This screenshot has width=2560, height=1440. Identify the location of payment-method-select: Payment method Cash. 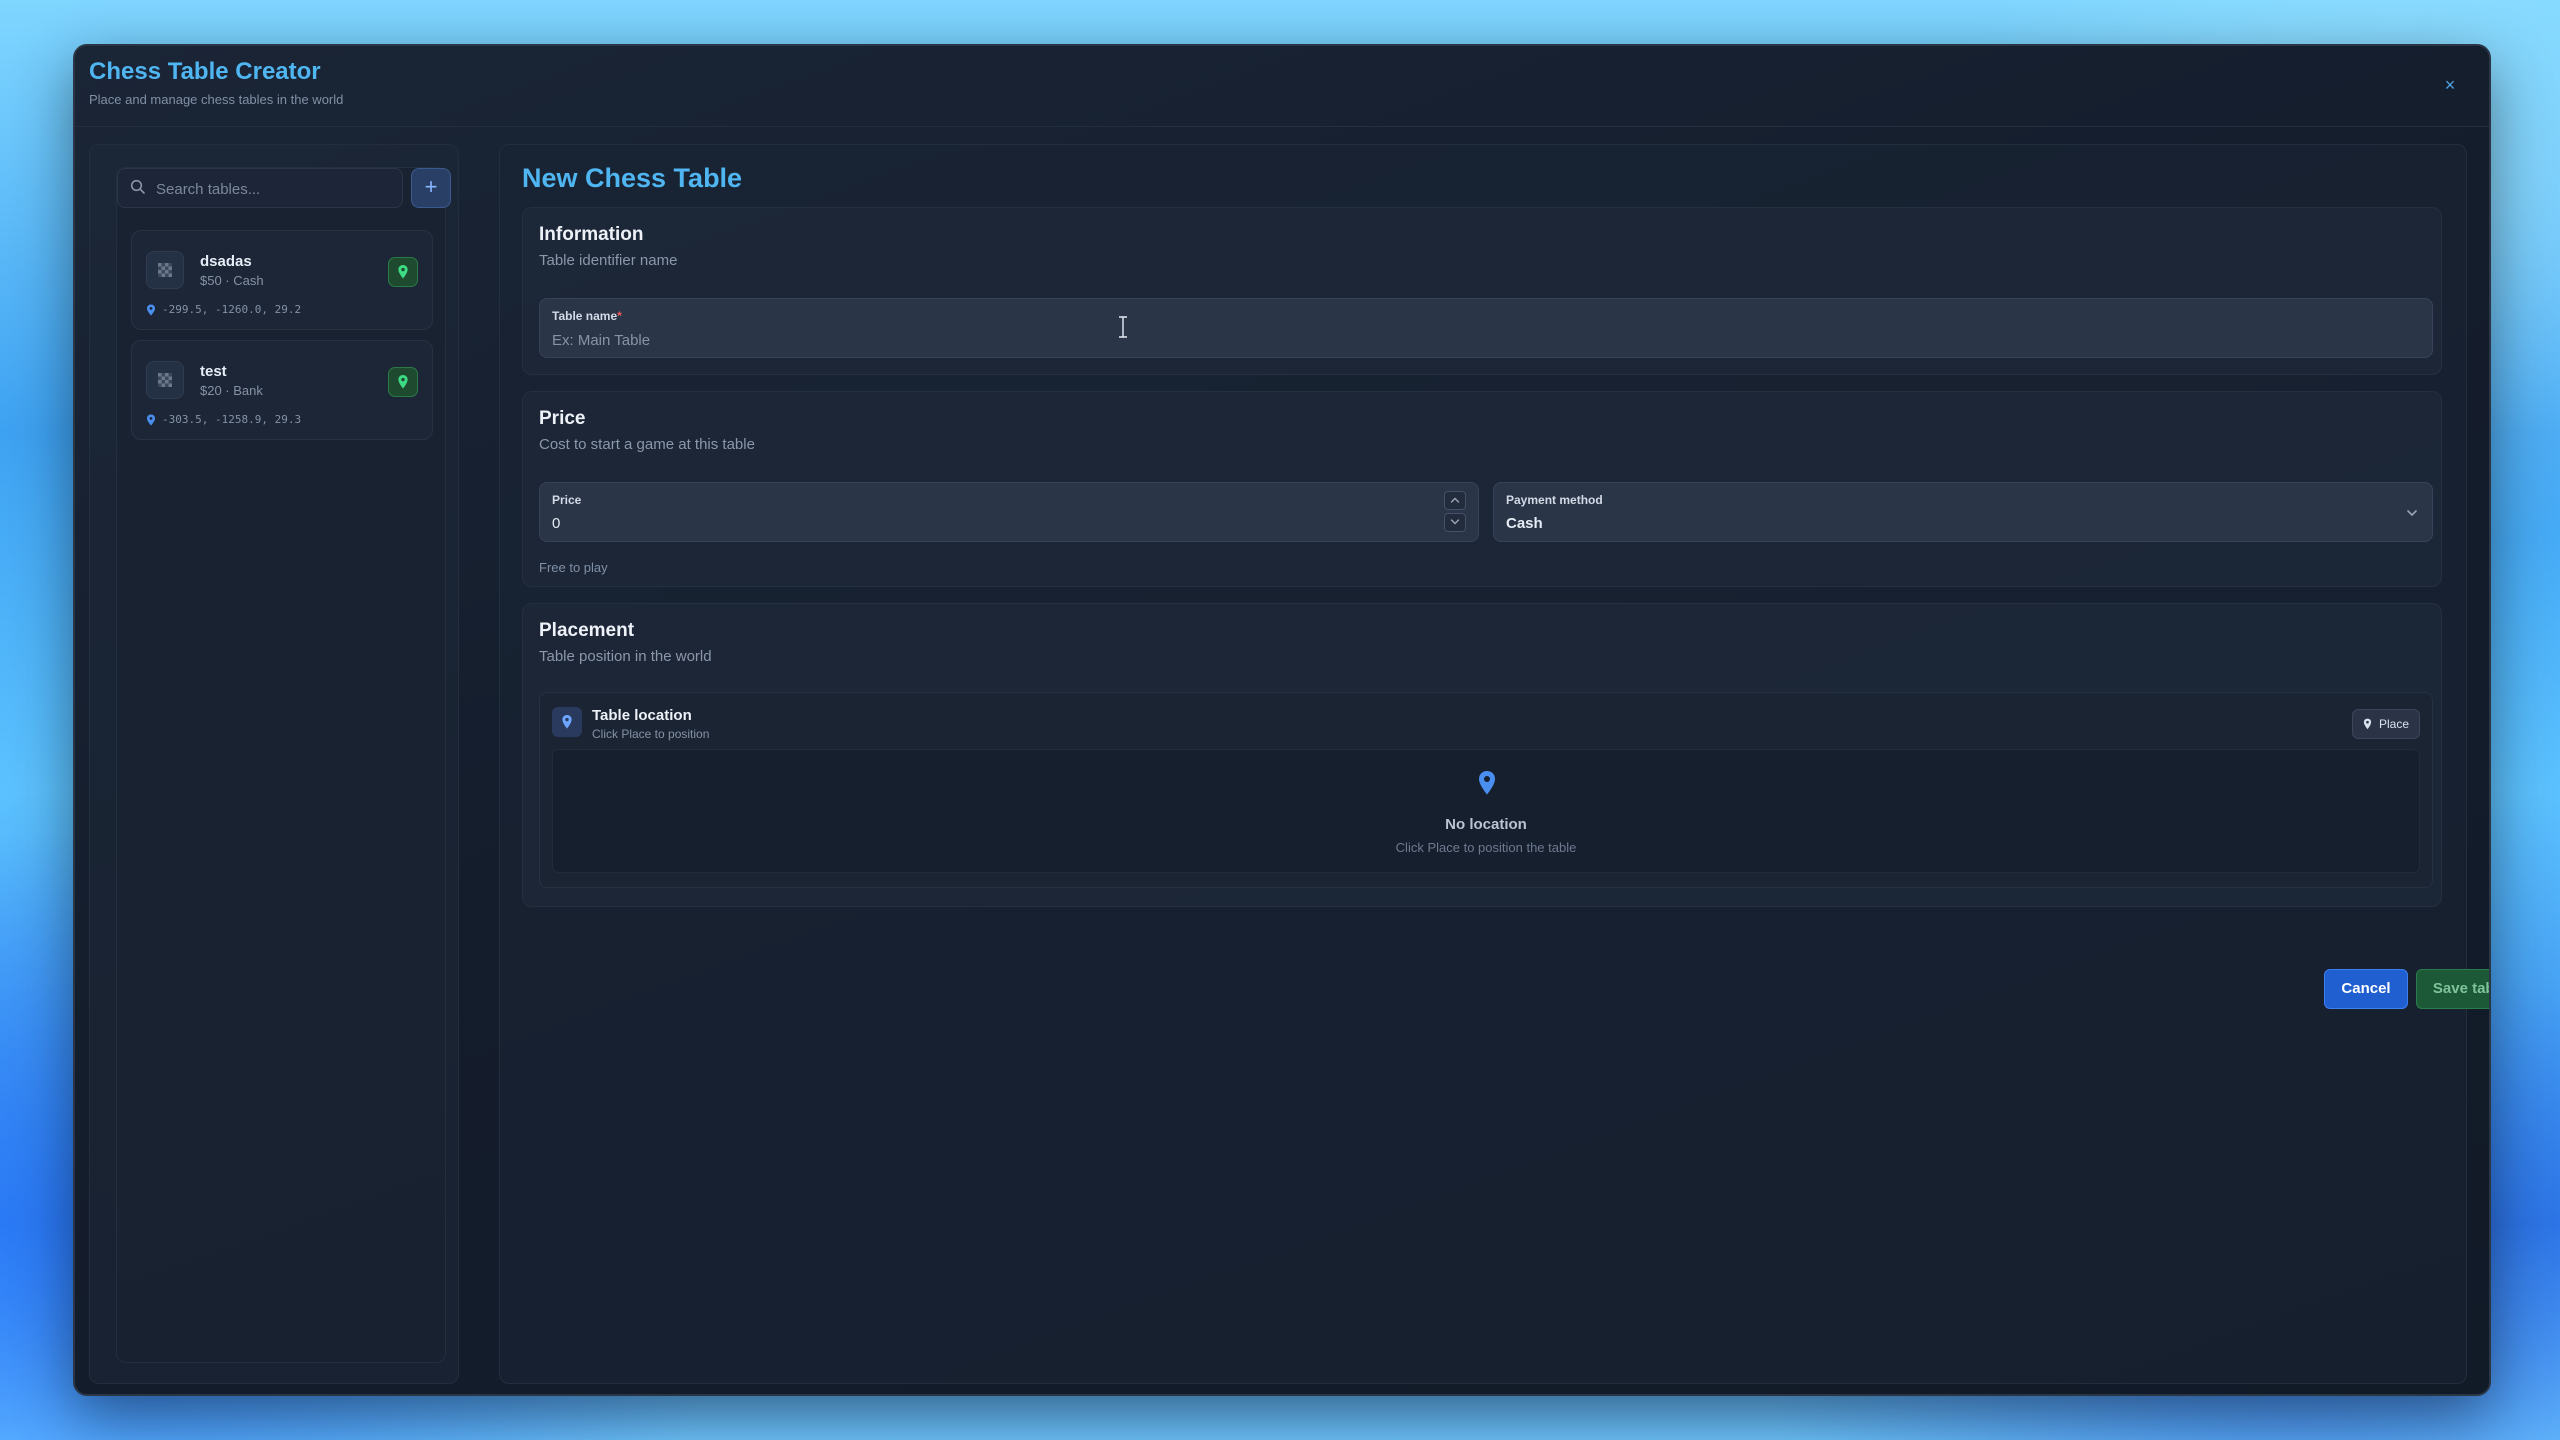
(1963, 512).